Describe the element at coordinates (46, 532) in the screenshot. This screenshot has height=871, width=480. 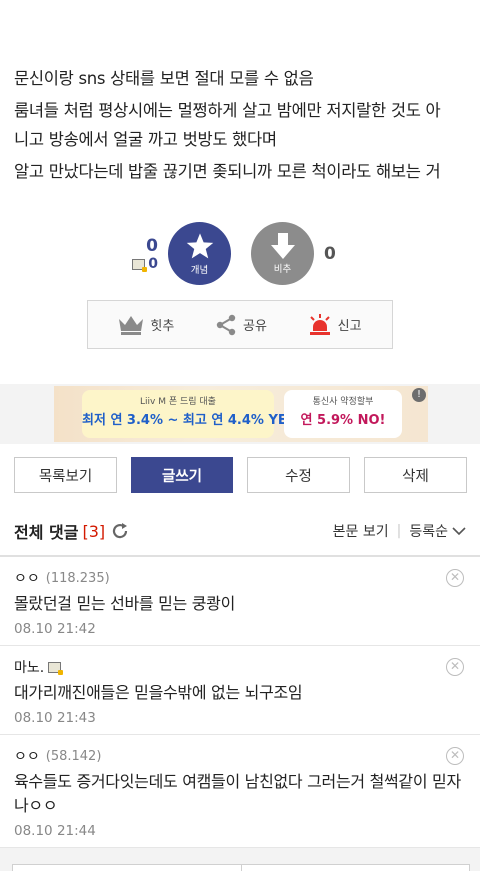
I see `comments-title: 전체 댓글` at that location.